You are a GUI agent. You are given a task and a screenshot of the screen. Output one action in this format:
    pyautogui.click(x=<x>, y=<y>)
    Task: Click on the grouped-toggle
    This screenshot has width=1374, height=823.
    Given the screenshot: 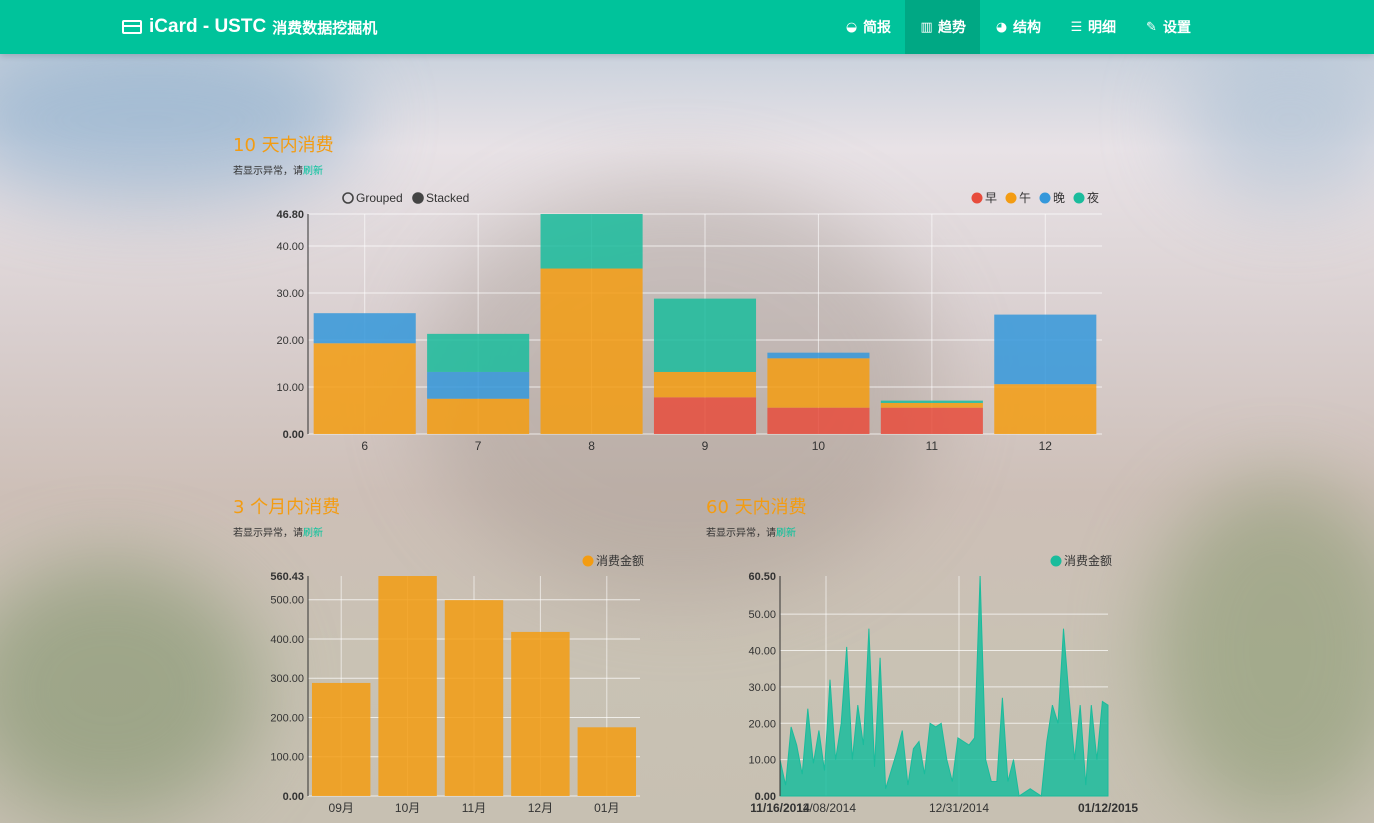 What is the action you would take?
    pyautogui.click(x=348, y=198)
    